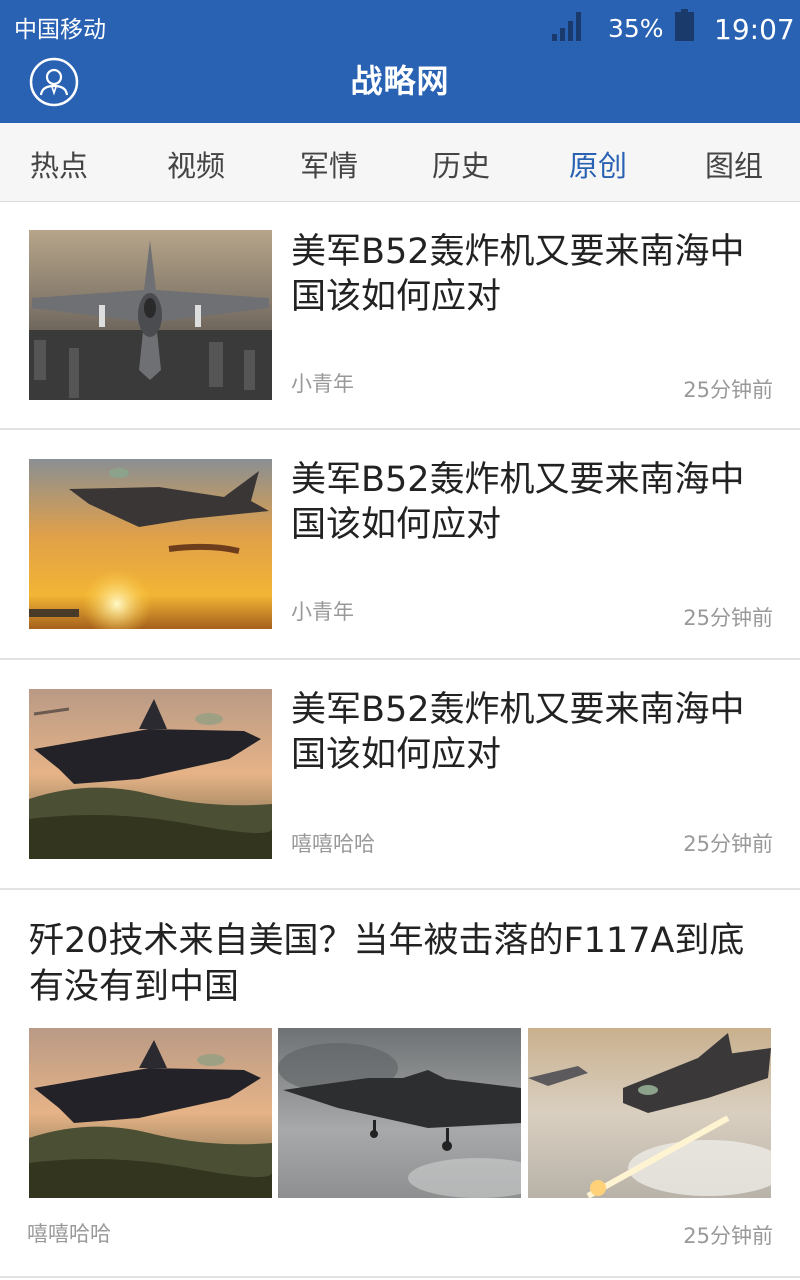  I want to click on status-bar: 中国移动 35% 19:07, so click(400, 26).